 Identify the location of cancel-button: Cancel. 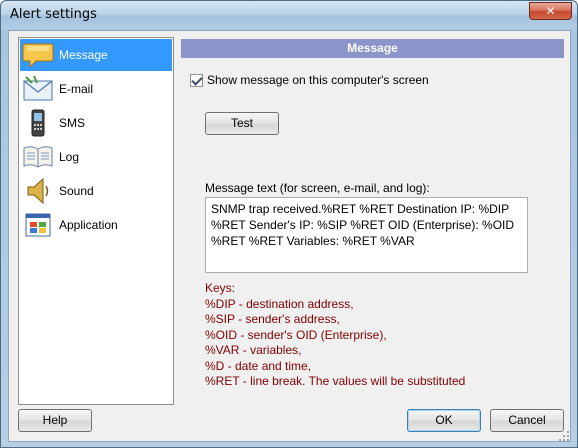
(527, 420).